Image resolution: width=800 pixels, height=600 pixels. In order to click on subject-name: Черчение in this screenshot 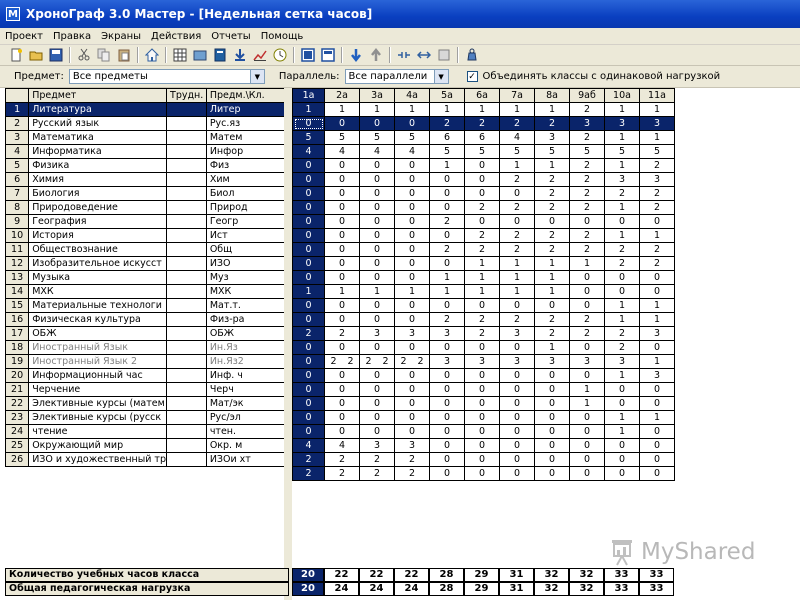, I will do `click(98, 389)`.